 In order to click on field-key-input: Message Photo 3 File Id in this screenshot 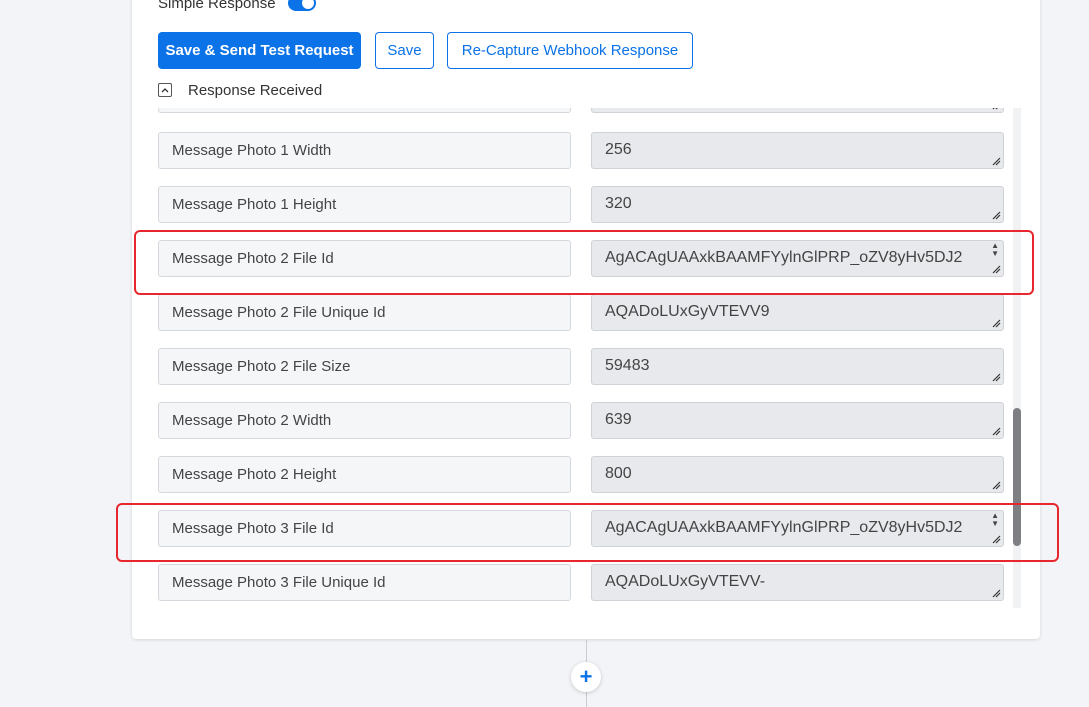, I will do `click(364, 528)`.